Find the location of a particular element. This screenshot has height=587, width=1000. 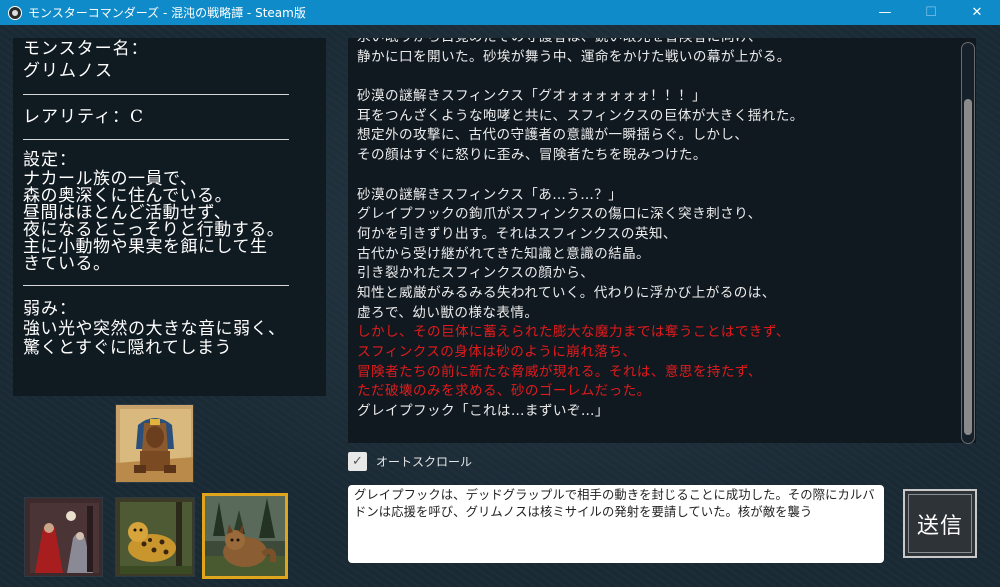

story-line: グレイプフック「これは…まずいぞ…」 is located at coordinates (483, 411).